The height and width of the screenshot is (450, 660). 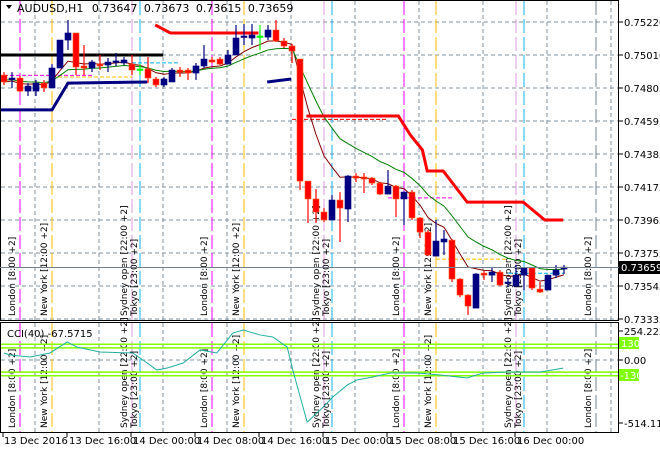 What do you see at coordinates (50, 8) in the screenshot?
I see `symbol-label: AUDUSD,H1` at bounding box center [50, 8].